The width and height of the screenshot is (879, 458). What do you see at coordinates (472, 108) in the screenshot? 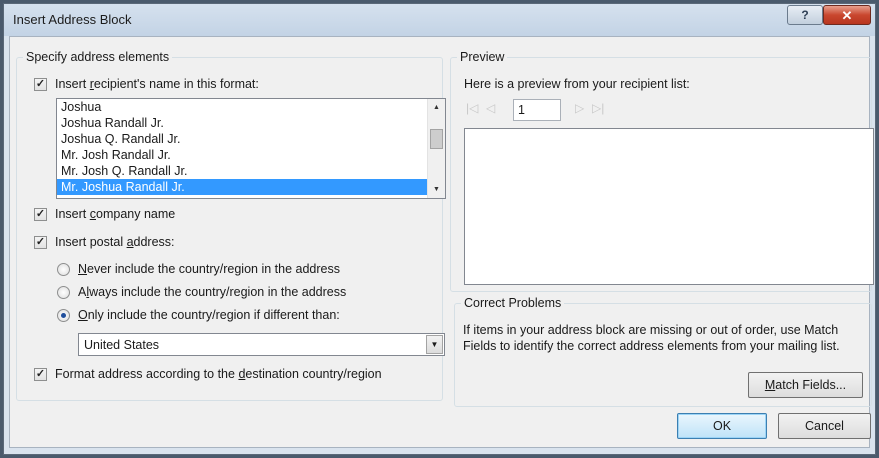
I see `first-record-icon: |◁` at bounding box center [472, 108].